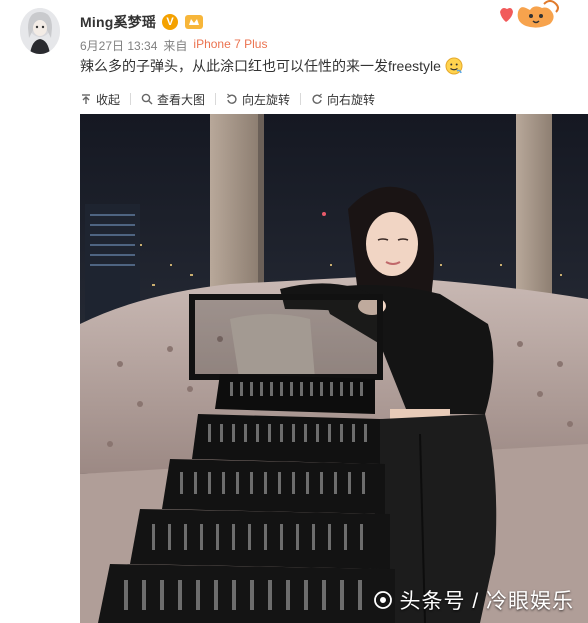  I want to click on watermark-text: 头条号 / 冷眼娱乐, so click(486, 601).